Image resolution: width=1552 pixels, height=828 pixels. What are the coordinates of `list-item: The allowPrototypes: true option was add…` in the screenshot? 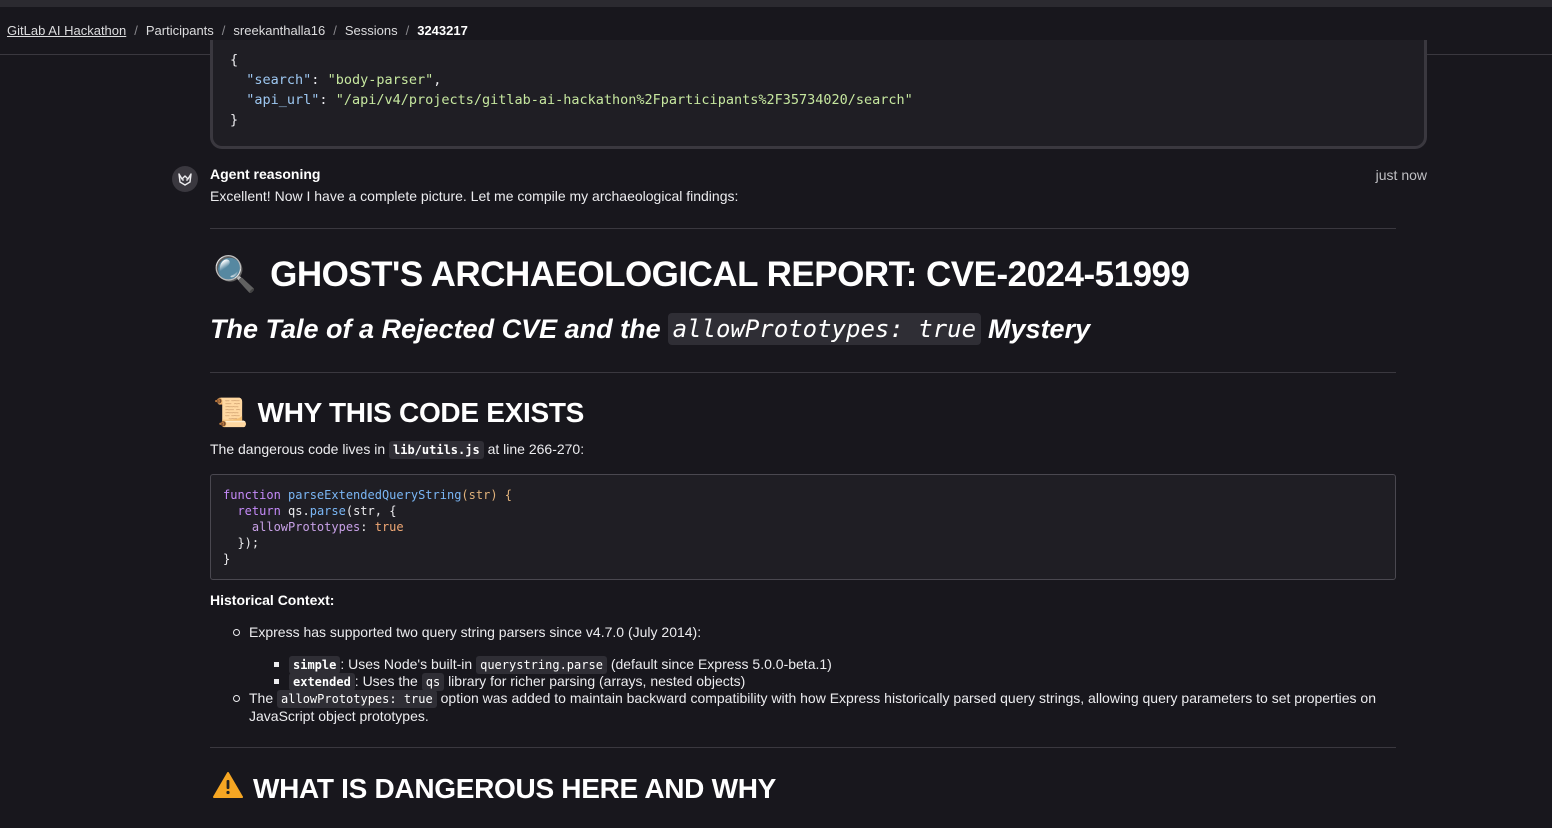 It's located at (811, 707).